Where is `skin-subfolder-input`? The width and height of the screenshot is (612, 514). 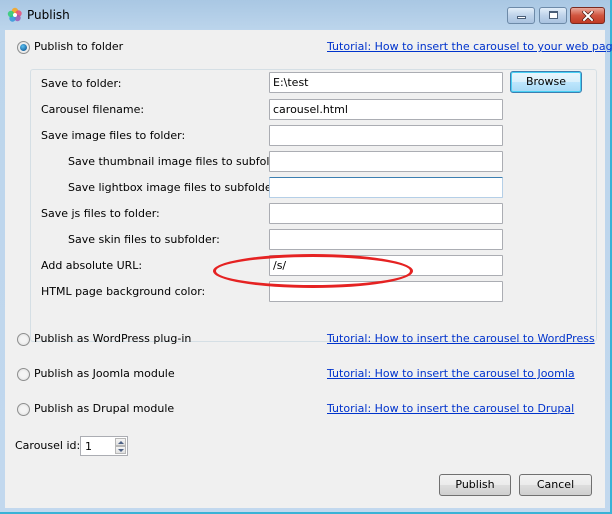
skin-subfolder-input is located at coordinates (386, 239).